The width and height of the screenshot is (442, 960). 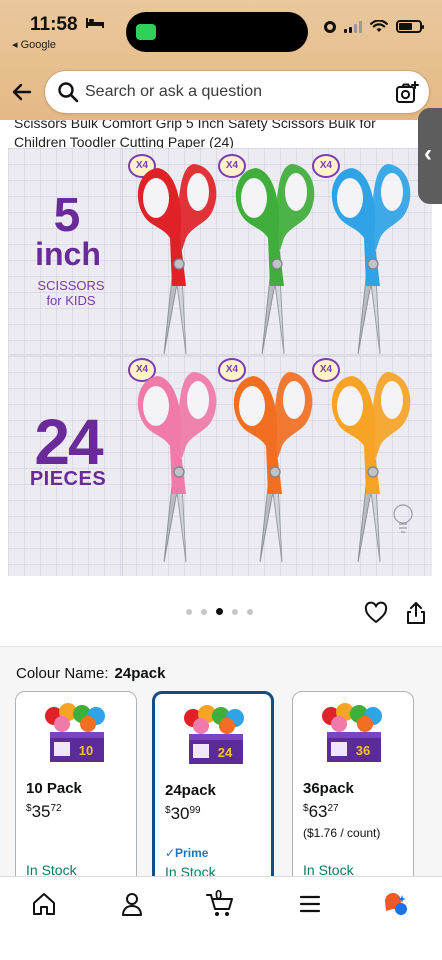 What do you see at coordinates (376, 613) in the screenshot?
I see `heart-icon` at bounding box center [376, 613].